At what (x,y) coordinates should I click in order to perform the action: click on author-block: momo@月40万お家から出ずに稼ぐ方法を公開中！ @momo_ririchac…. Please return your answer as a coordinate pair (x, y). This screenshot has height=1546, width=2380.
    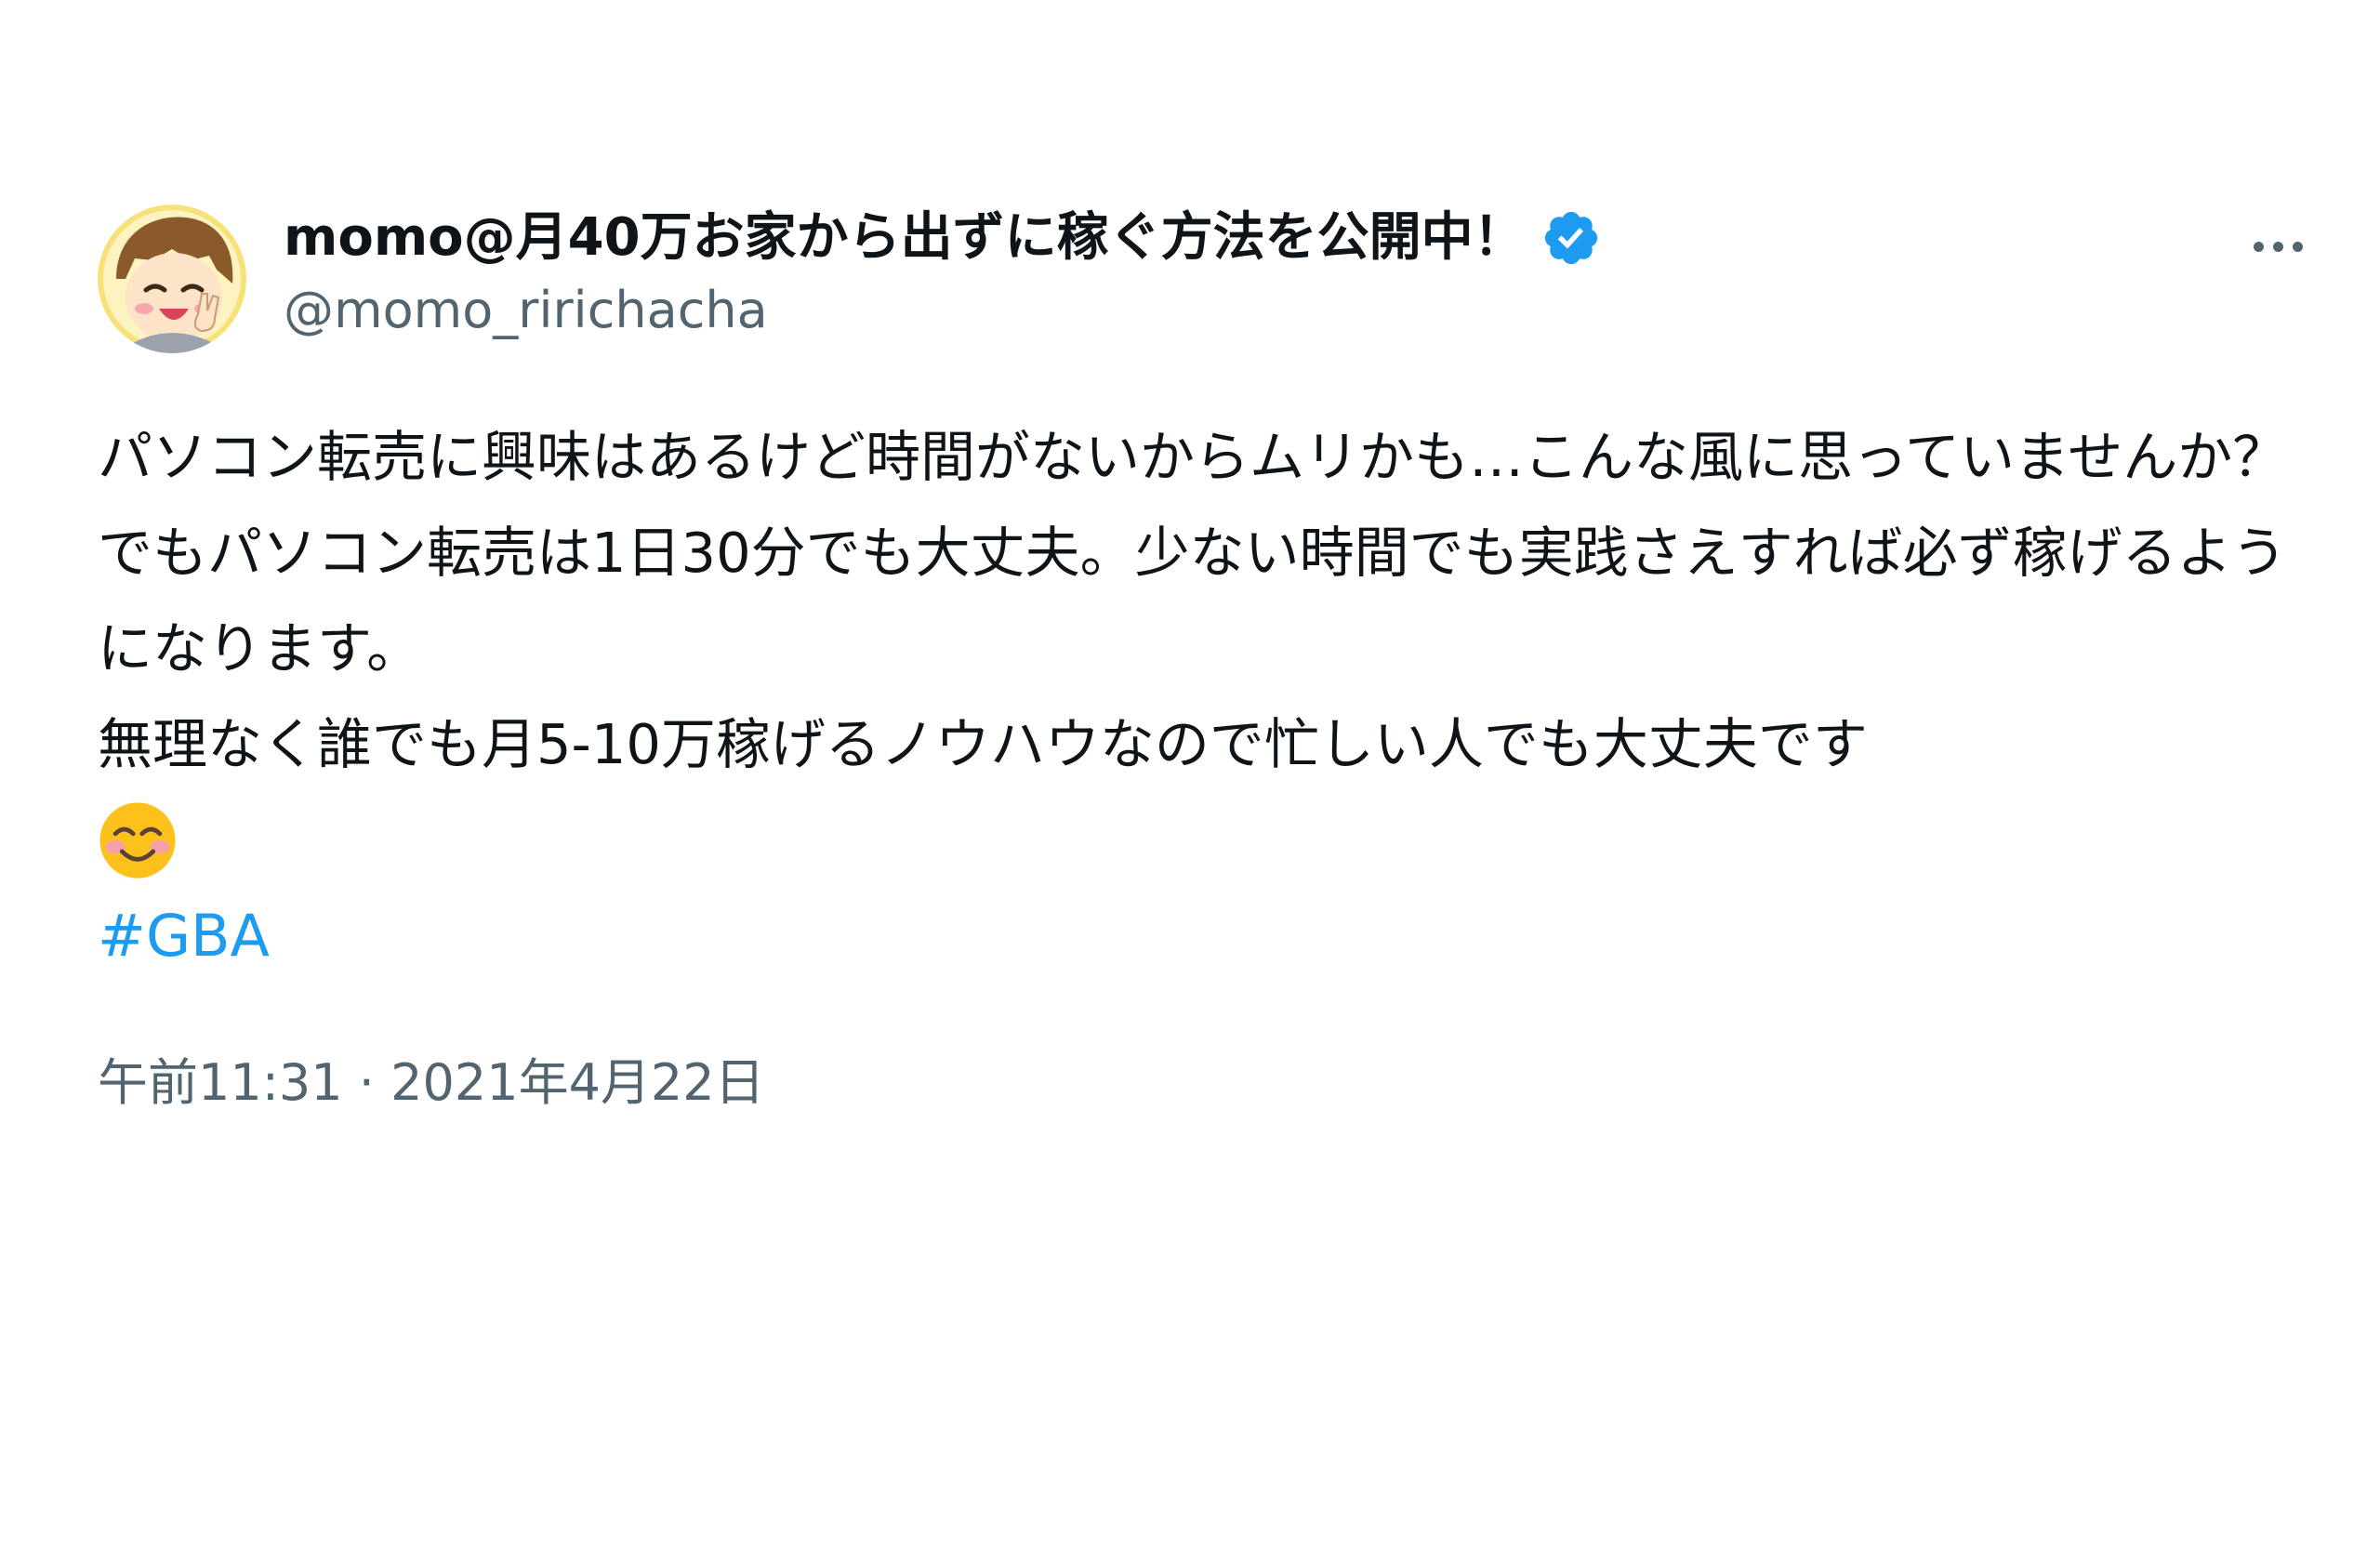
    Looking at the image, I should click on (943, 275).